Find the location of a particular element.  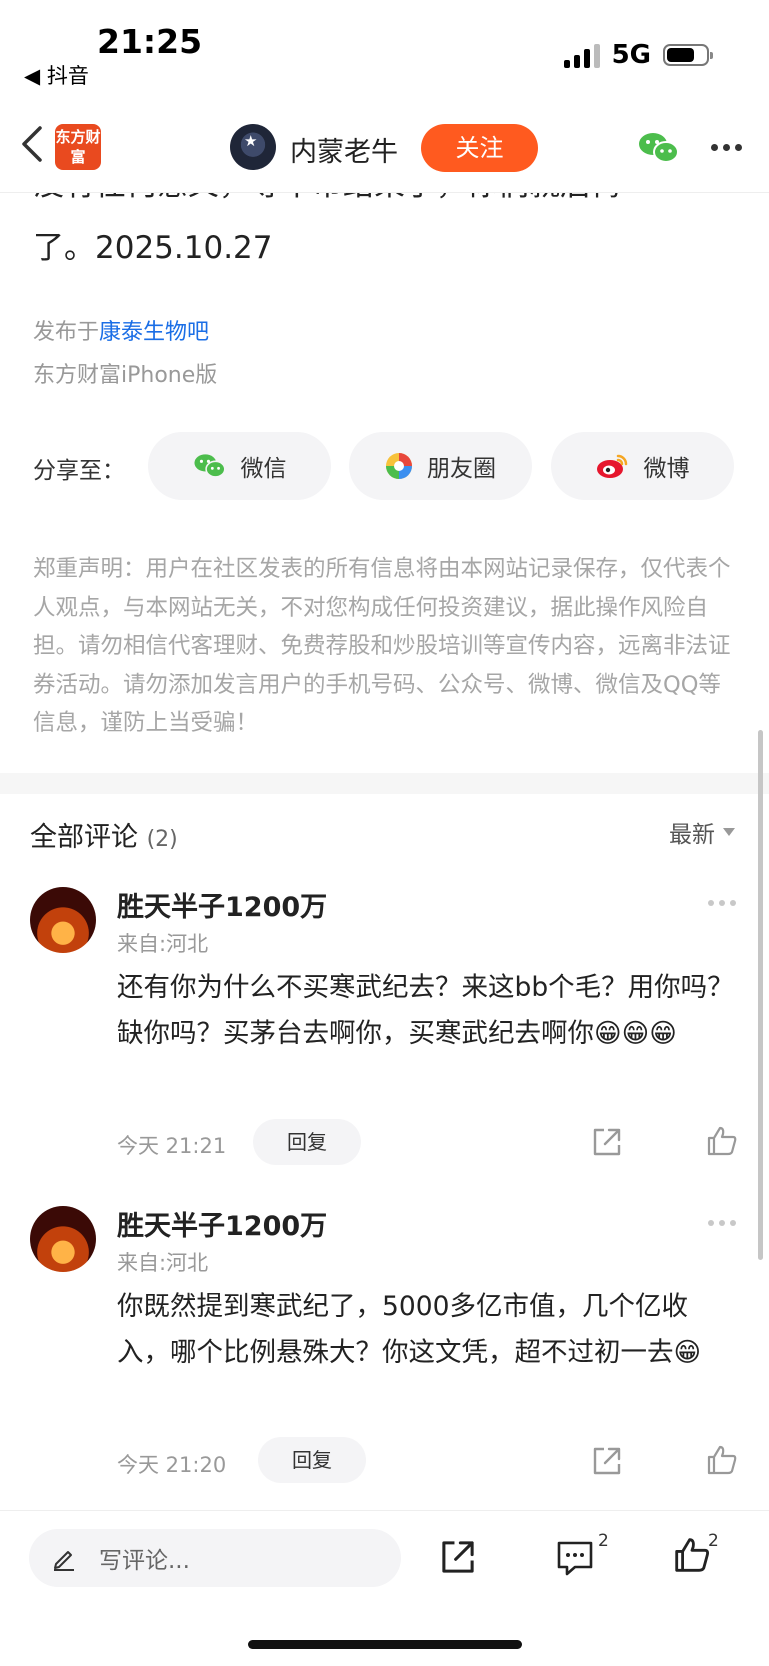

share-weibo-label: 微博 is located at coordinates (666, 469).